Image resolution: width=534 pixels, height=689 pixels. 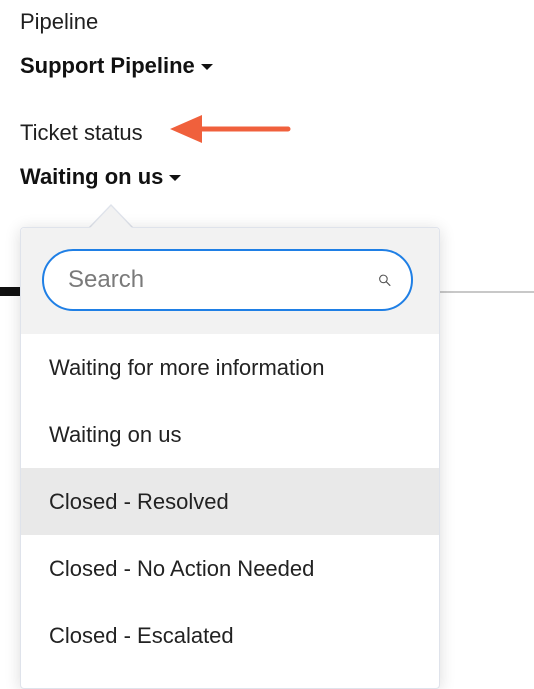 I want to click on option-waiting-for-more-information: Waiting for more information, so click(x=230, y=367).